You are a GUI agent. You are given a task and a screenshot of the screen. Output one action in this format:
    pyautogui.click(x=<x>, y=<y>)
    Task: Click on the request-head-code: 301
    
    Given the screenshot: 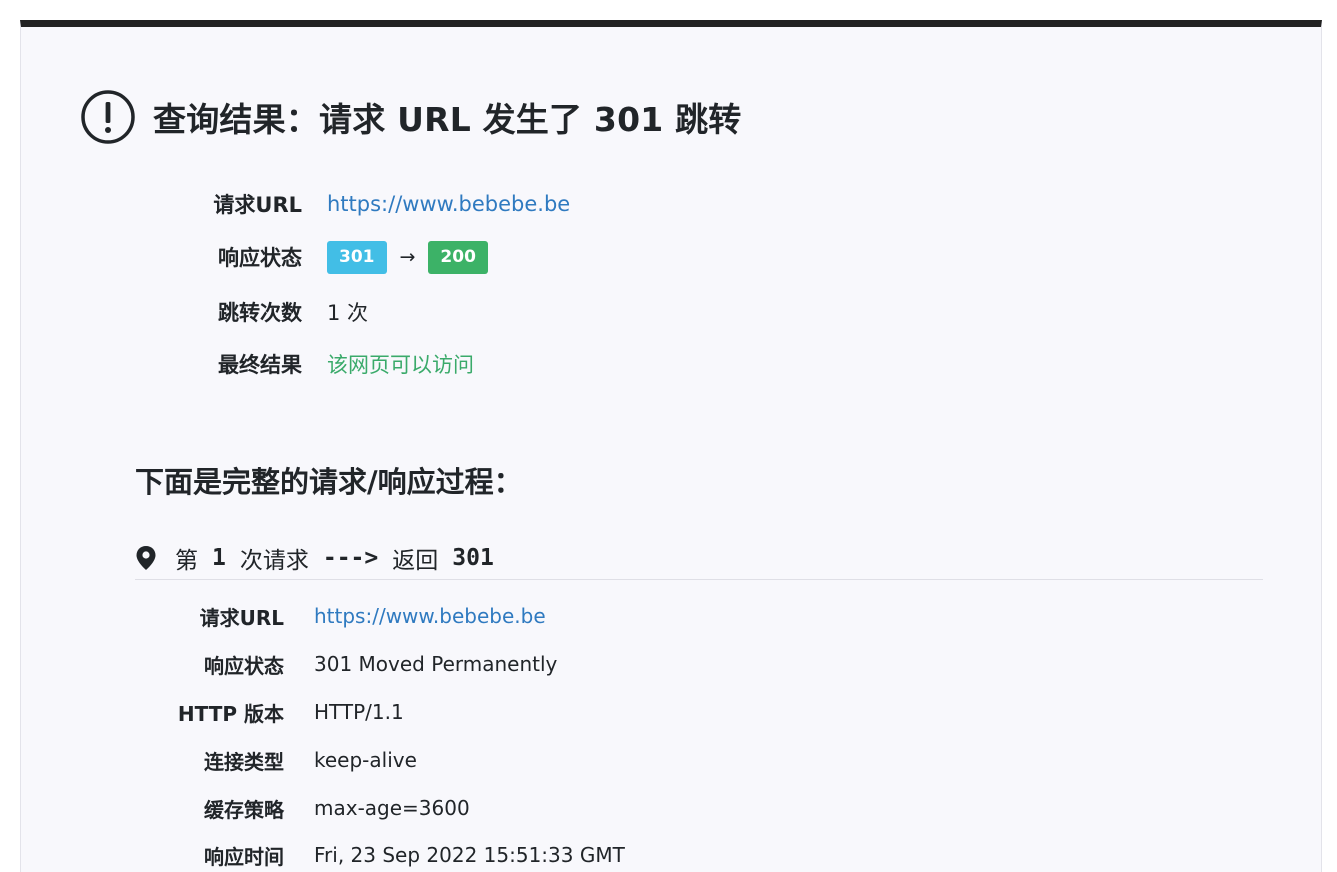 What is the action you would take?
    pyautogui.click(x=473, y=558)
    